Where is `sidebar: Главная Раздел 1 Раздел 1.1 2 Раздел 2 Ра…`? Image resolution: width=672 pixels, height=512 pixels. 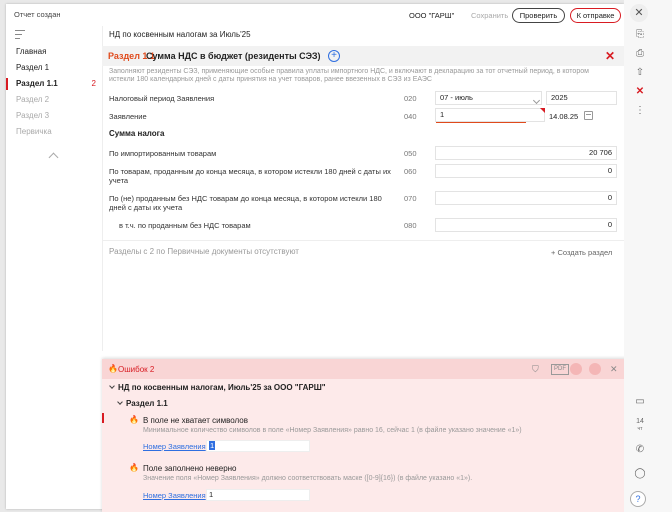 sidebar: Главная Раздел 1 Раздел 1.1 2 Раздел 2 Ра… is located at coordinates (54, 92).